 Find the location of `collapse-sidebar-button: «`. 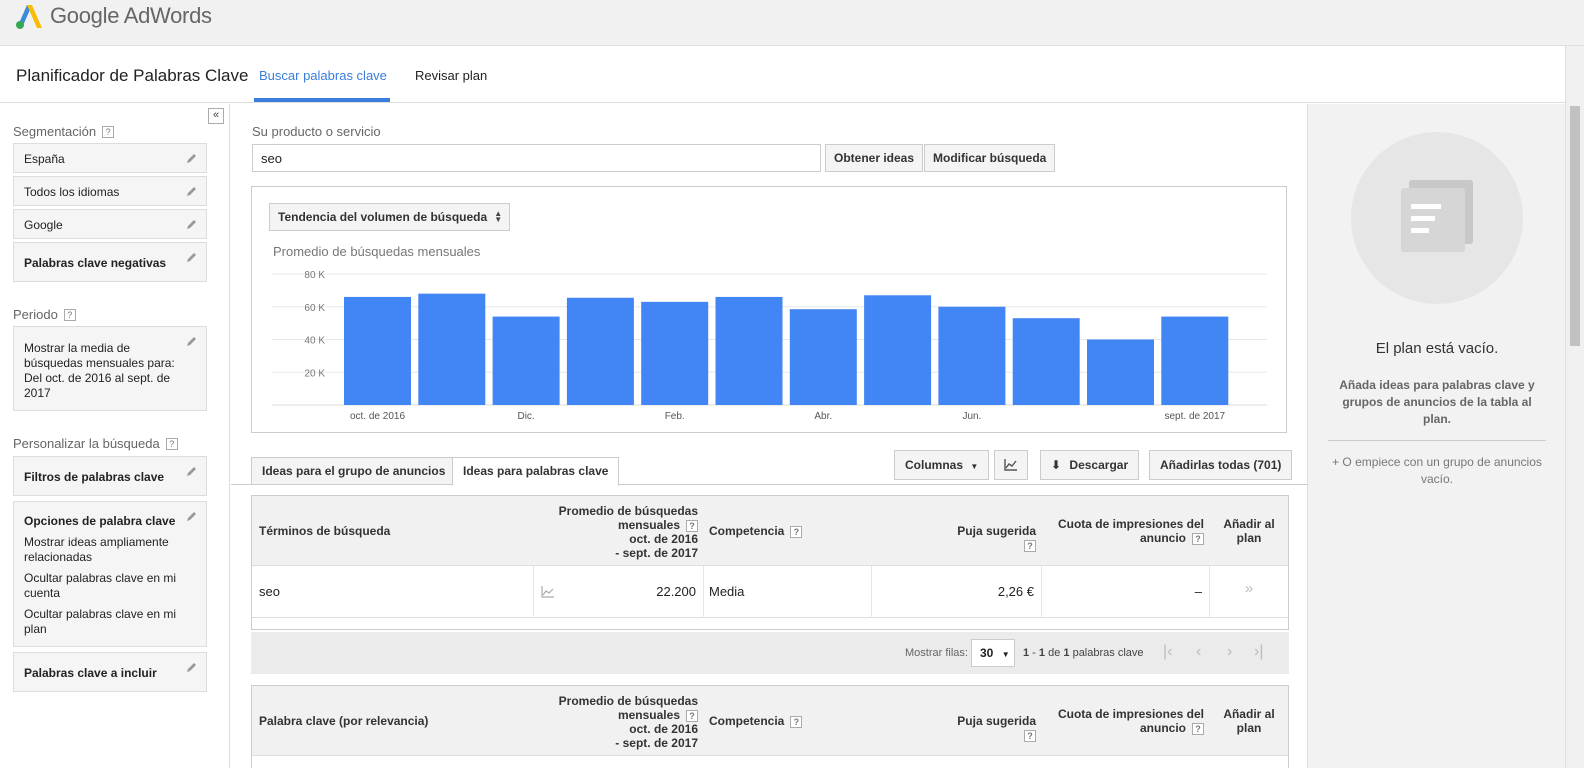

collapse-sidebar-button: « is located at coordinates (216, 116).